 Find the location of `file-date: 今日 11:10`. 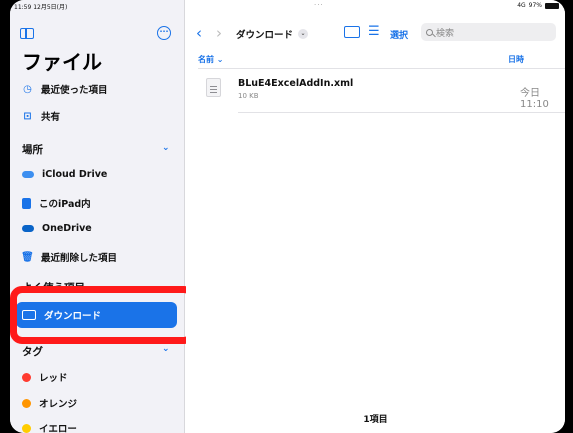

file-date: 今日 11:10 is located at coordinates (534, 99).